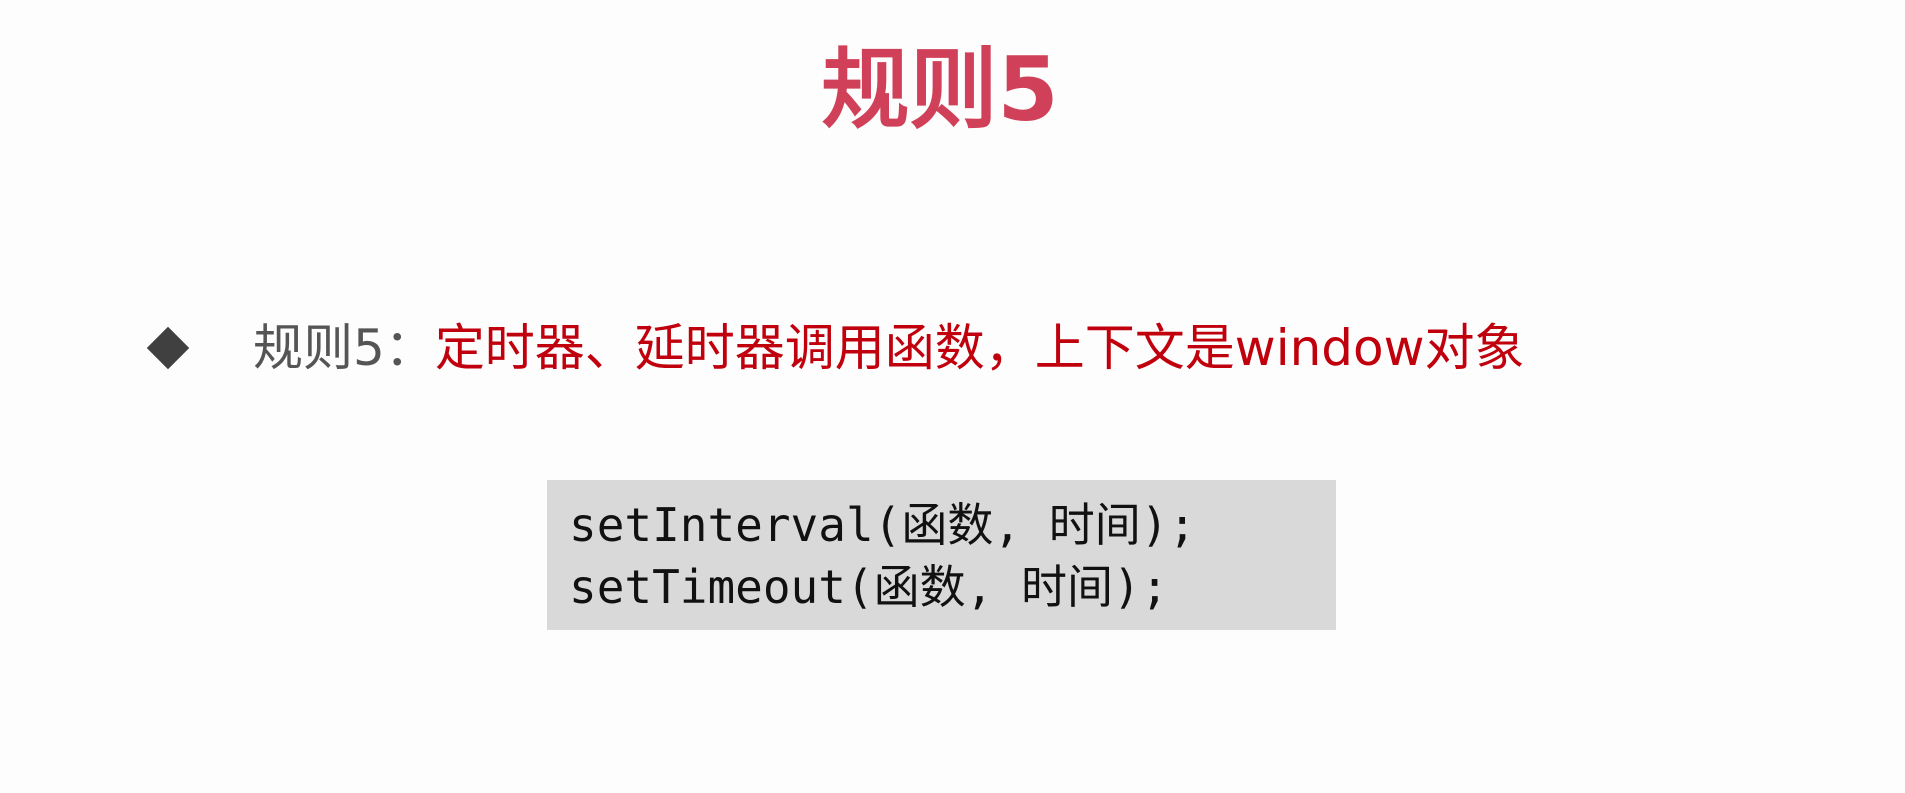 This screenshot has width=1905, height=793. Describe the element at coordinates (869, 587) in the screenshot. I see `code-line-set-timeout: setTimeout(函数, 时间);` at that location.